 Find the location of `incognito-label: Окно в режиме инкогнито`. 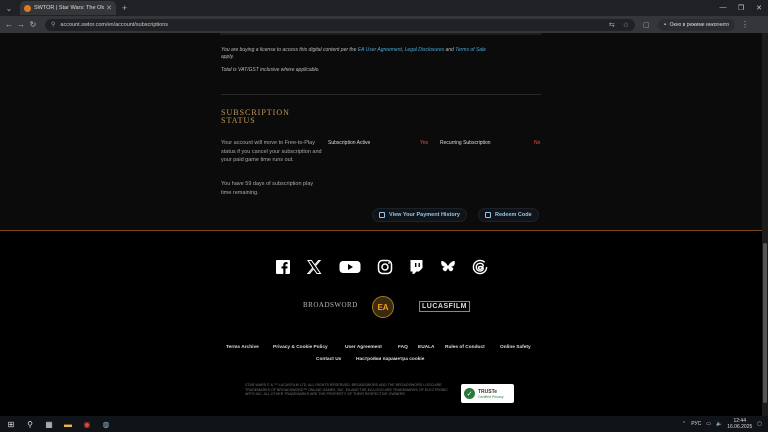

incognito-label: Окно в режиме инкогнито is located at coordinates (699, 24).